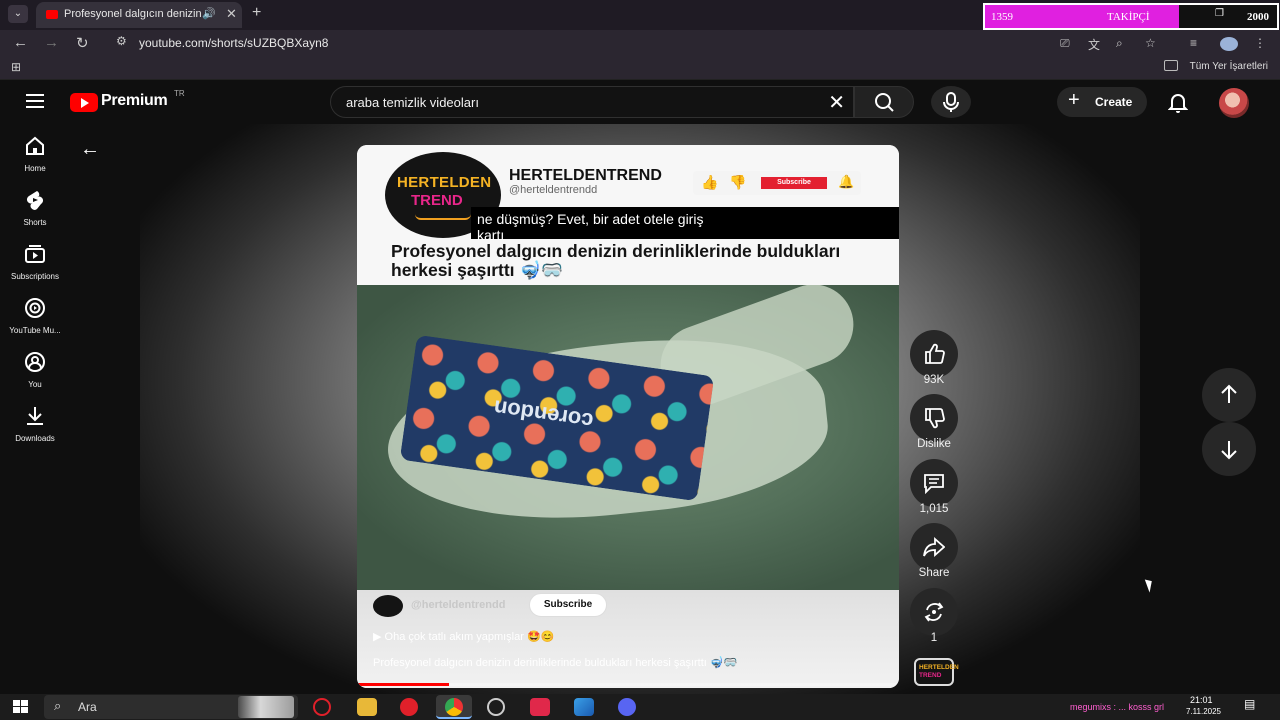 The width and height of the screenshot is (1280, 720). I want to click on progress-fill, so click(403, 684).